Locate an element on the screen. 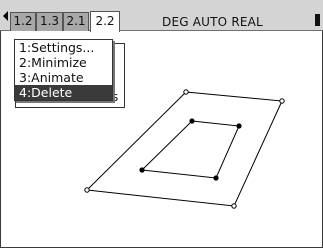 The image size is (323, 248). tab-1-3: 1.3 is located at coordinates (49, 21).